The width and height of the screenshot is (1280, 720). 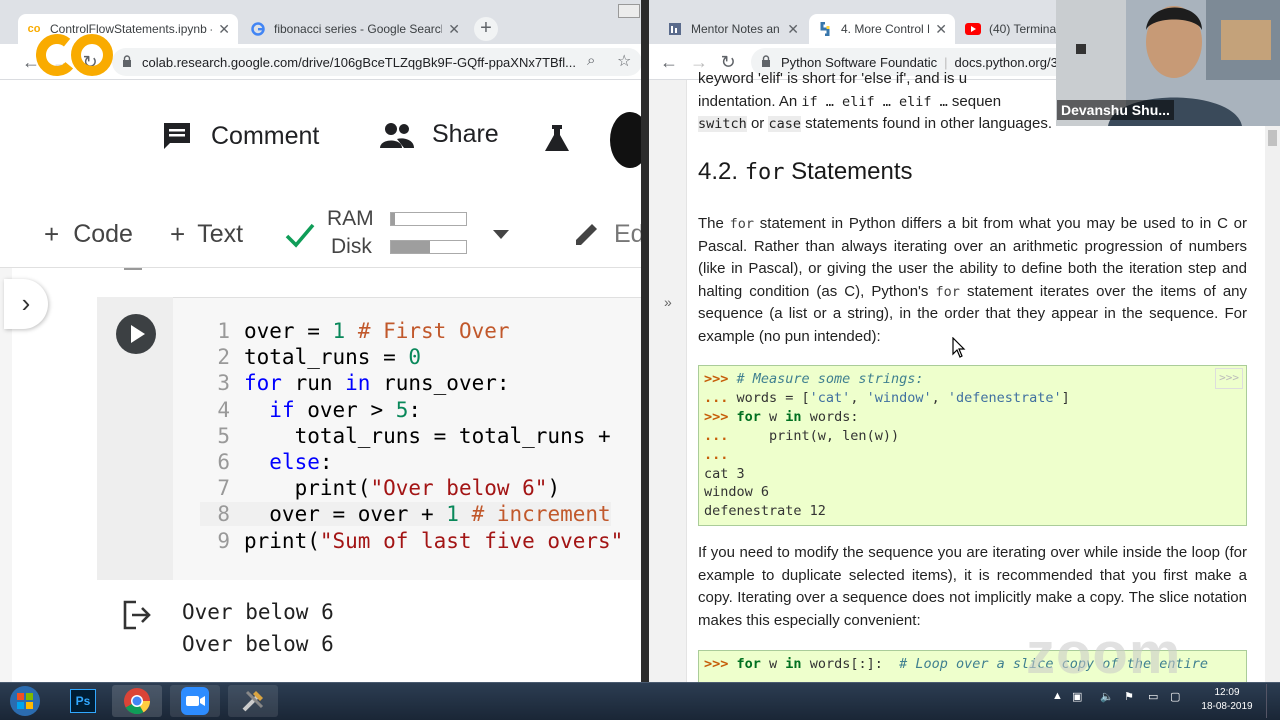 What do you see at coordinates (363, 331) in the screenshot?
I see `code-line: 1 over = 1 # First Over` at bounding box center [363, 331].